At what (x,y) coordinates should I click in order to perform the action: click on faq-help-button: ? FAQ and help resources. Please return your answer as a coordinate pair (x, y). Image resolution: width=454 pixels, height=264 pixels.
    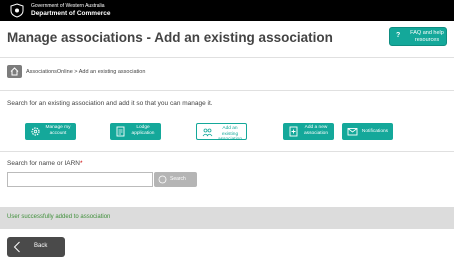
    Looking at the image, I should click on (418, 36).